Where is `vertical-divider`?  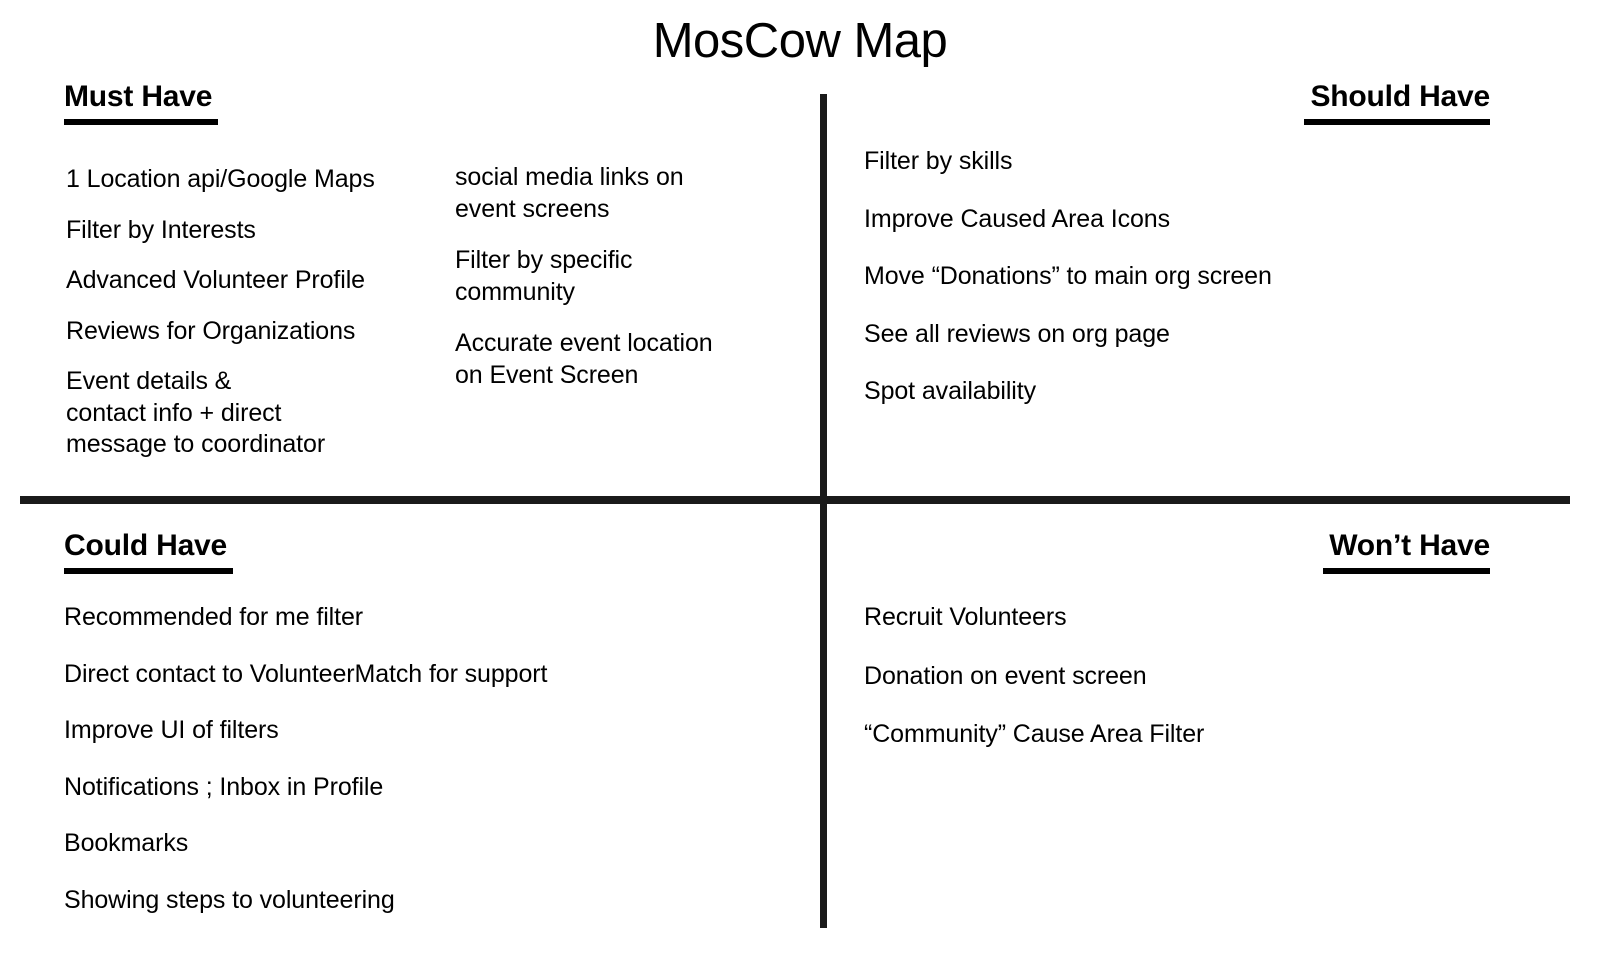
vertical-divider is located at coordinates (823, 511).